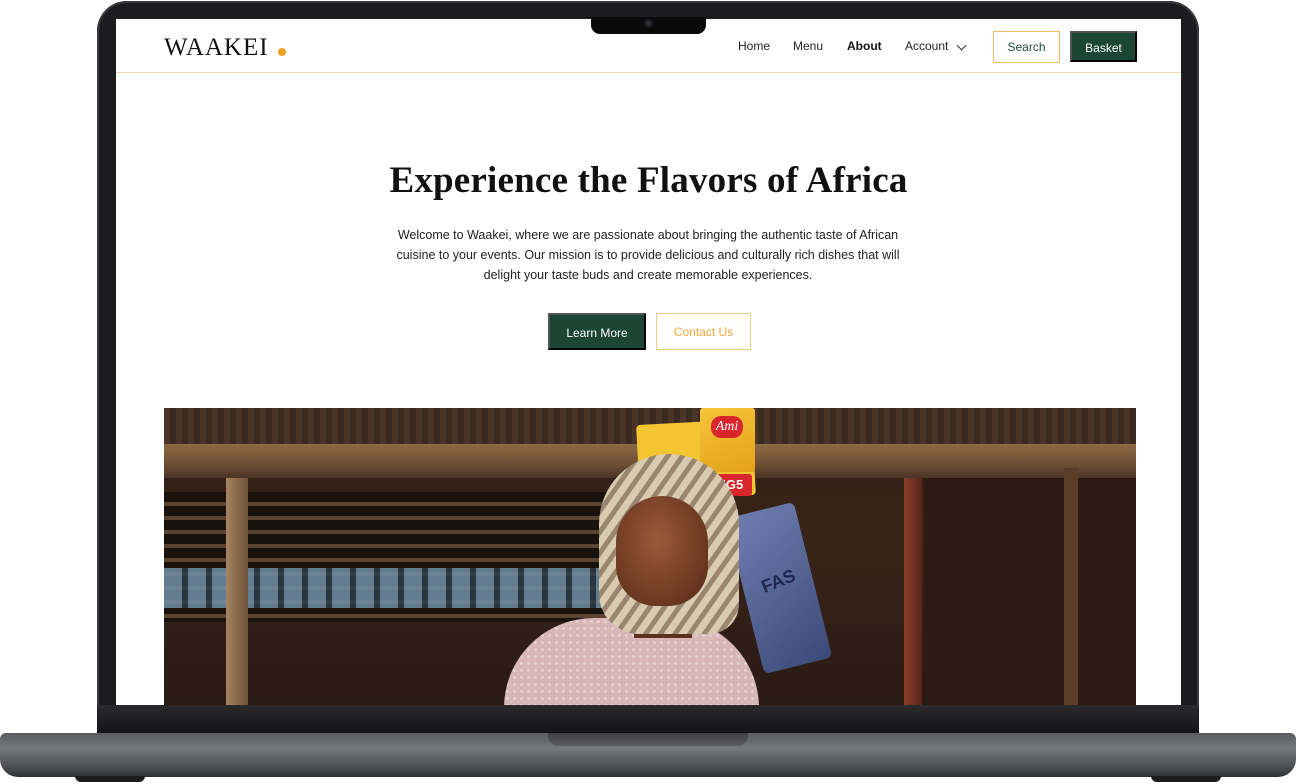 This screenshot has width=1296, height=784. I want to click on camera-notch, so click(648, 25).